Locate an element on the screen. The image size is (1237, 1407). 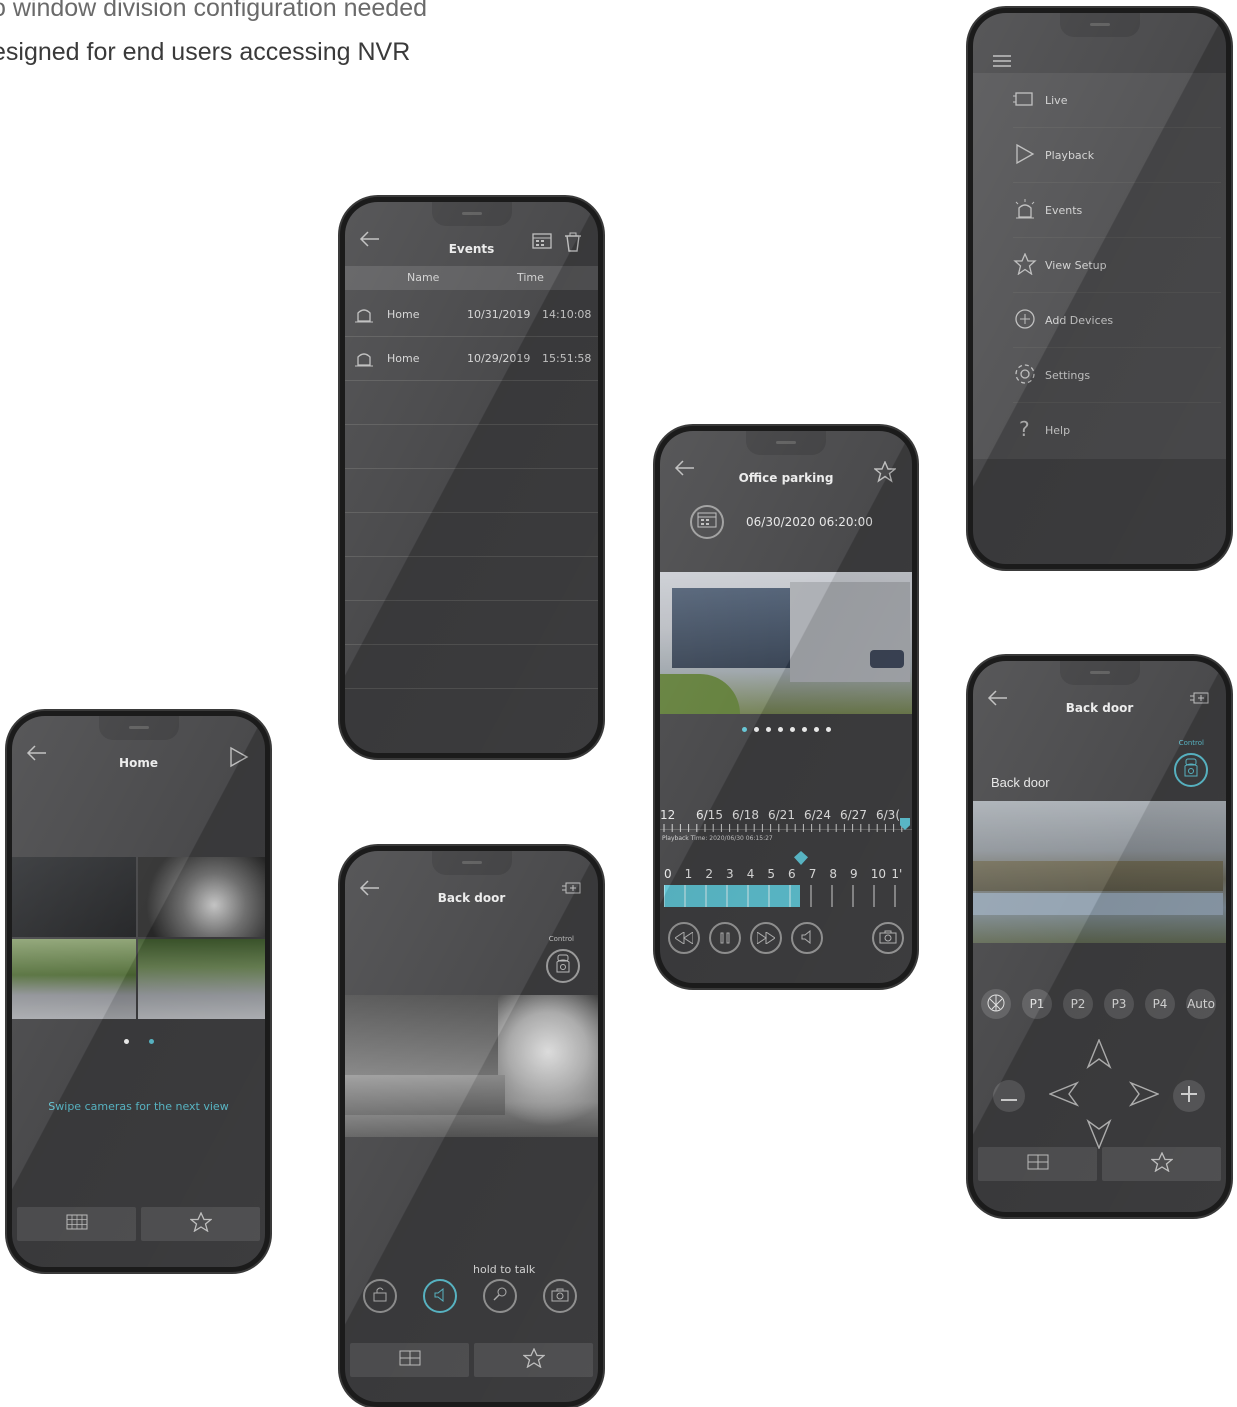
fast-forward-icon is located at coordinates (766, 938).